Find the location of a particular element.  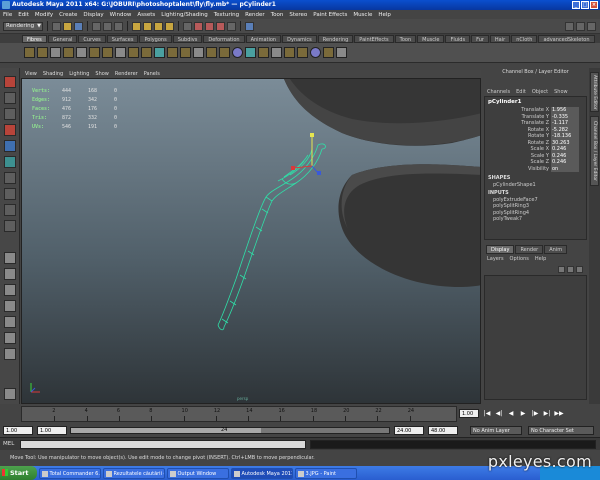

select-tool-icon is located at coordinates (10, 82).